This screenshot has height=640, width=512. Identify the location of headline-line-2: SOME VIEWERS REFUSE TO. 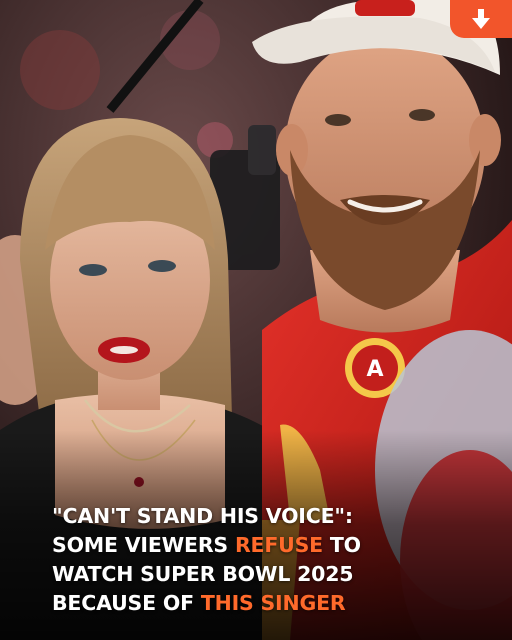
(272, 545).